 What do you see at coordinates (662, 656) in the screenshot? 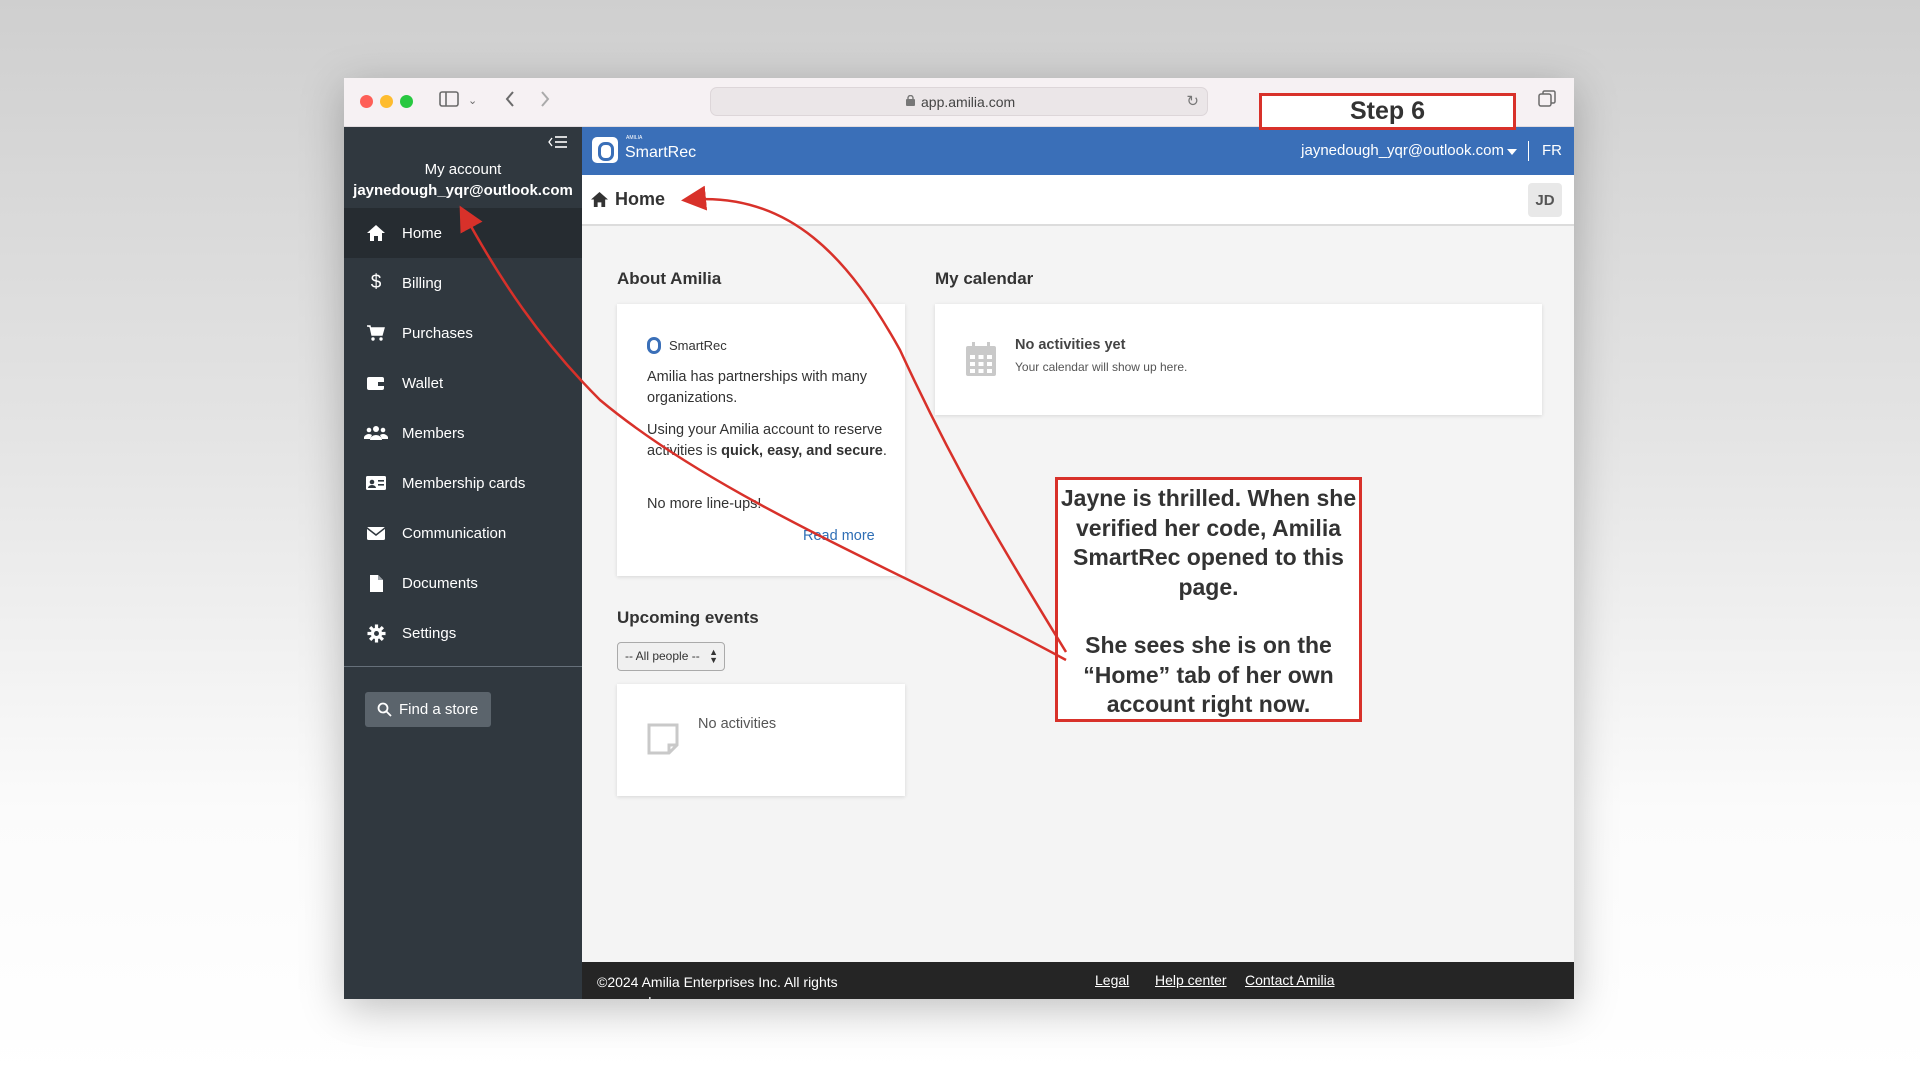
I see `people-filter-value: -- All people --` at bounding box center [662, 656].